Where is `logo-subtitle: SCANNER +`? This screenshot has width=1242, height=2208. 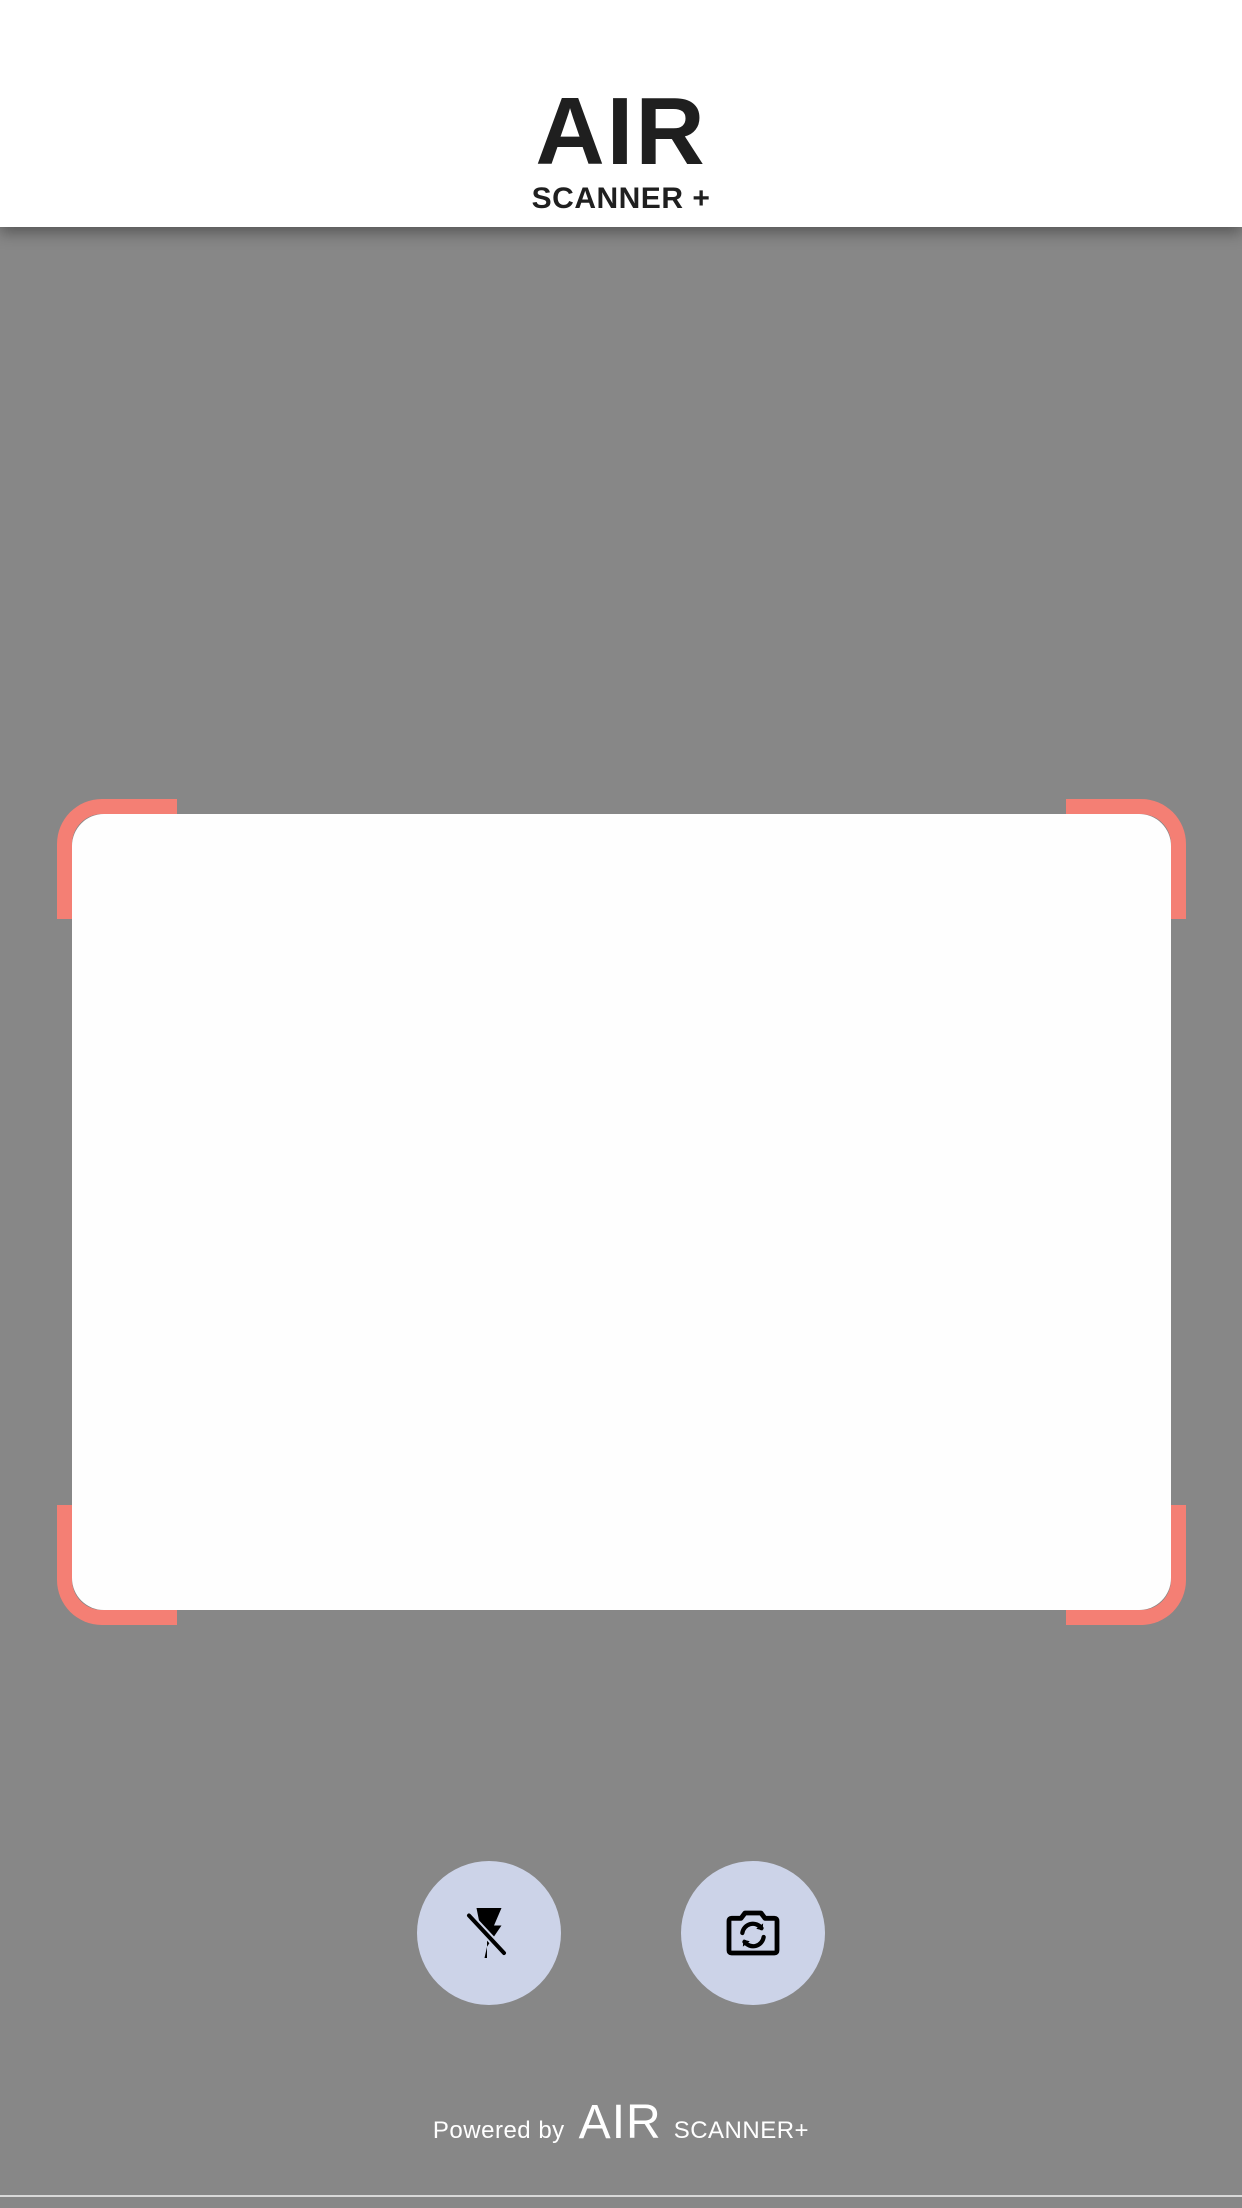
logo-subtitle: SCANNER + is located at coordinates (621, 198).